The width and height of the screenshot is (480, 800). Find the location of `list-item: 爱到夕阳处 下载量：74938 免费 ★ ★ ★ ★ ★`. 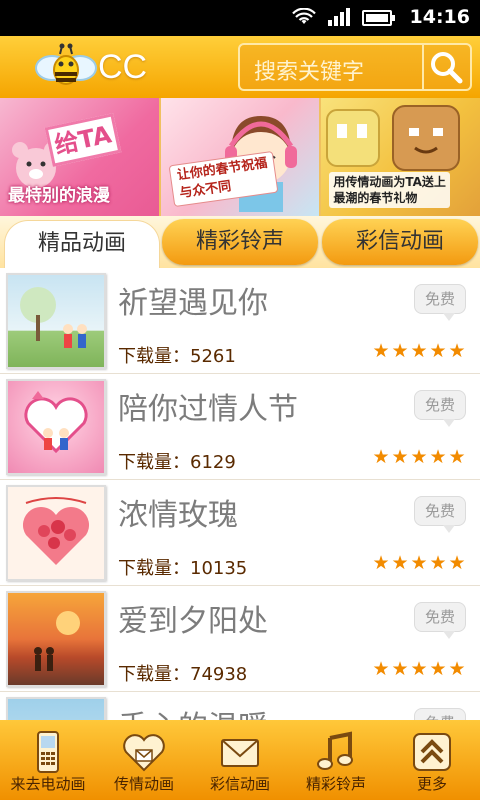

list-item: 爱到夕阳处 下载量：74938 免费 ★ ★ ★ ★ ★ is located at coordinates (240, 639).